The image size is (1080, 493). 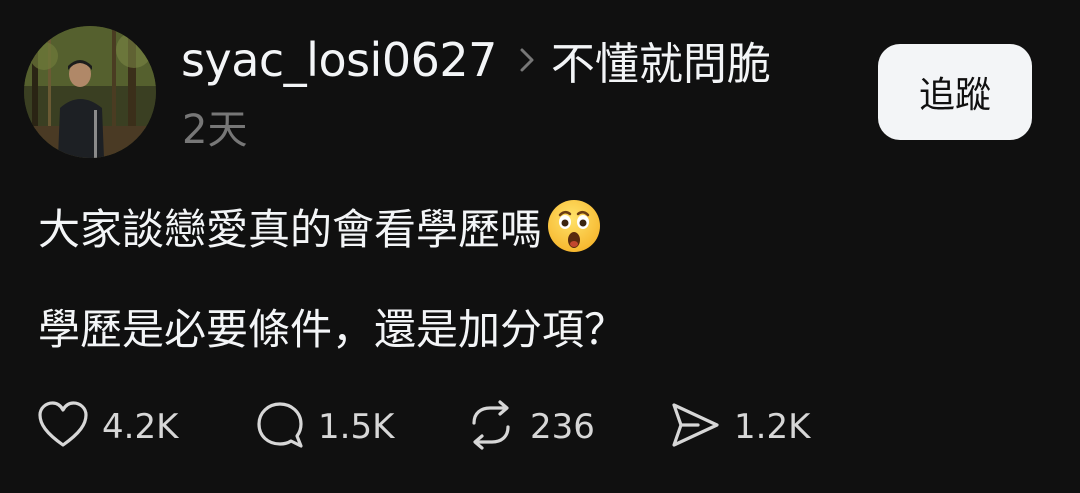 What do you see at coordinates (772, 427) in the screenshot?
I see `share-count: 1.2K` at bounding box center [772, 427].